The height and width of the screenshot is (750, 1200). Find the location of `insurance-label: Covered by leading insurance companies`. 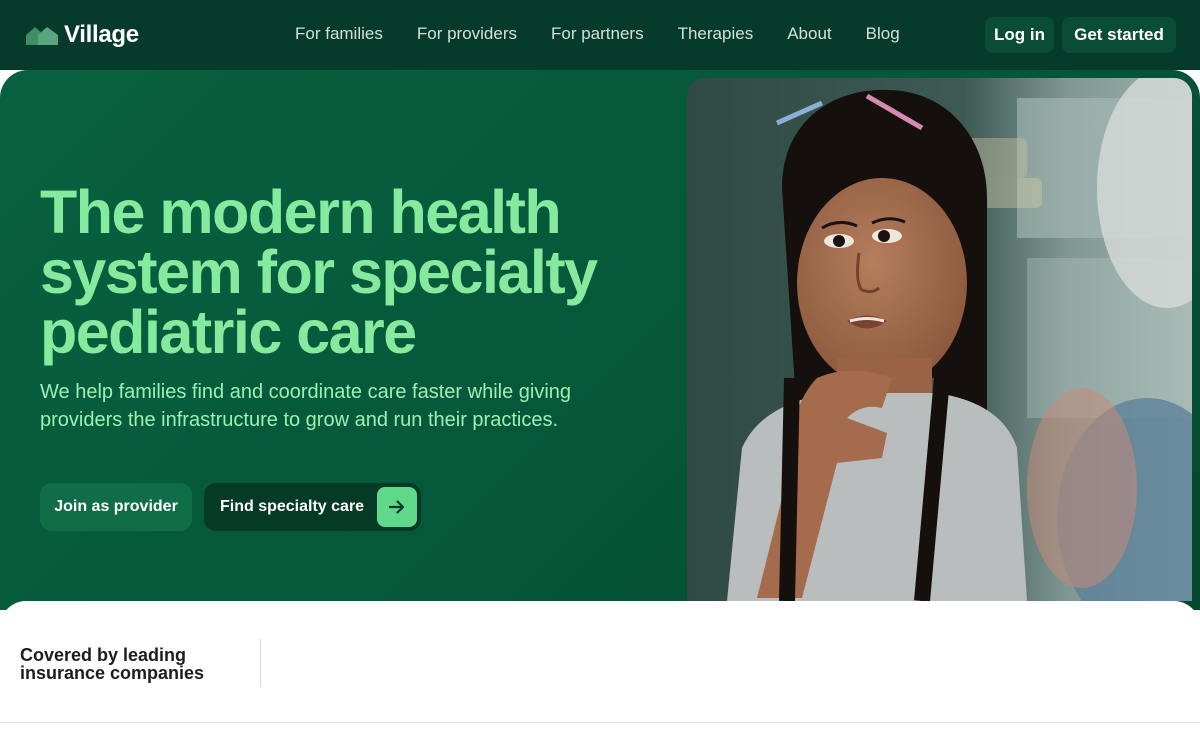

insurance-label: Covered by leading insurance companies is located at coordinates (112, 664).